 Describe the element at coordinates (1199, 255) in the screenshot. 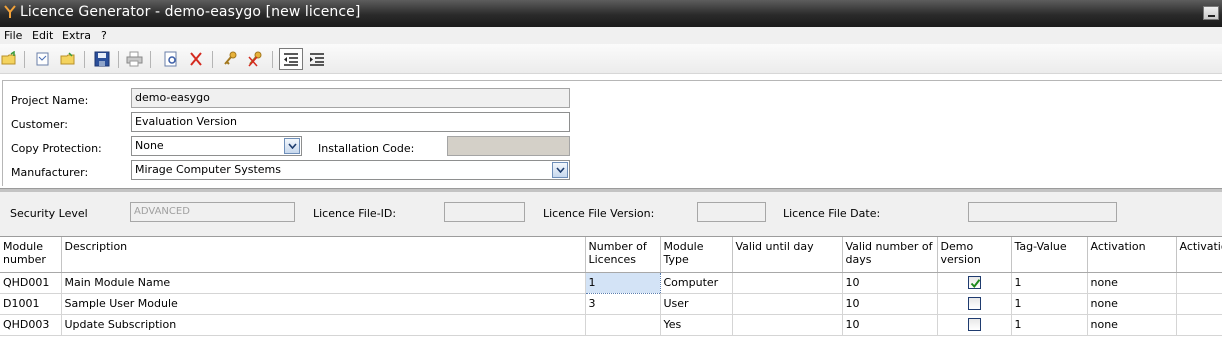

I see `column-header-activation-2: Activation` at that location.